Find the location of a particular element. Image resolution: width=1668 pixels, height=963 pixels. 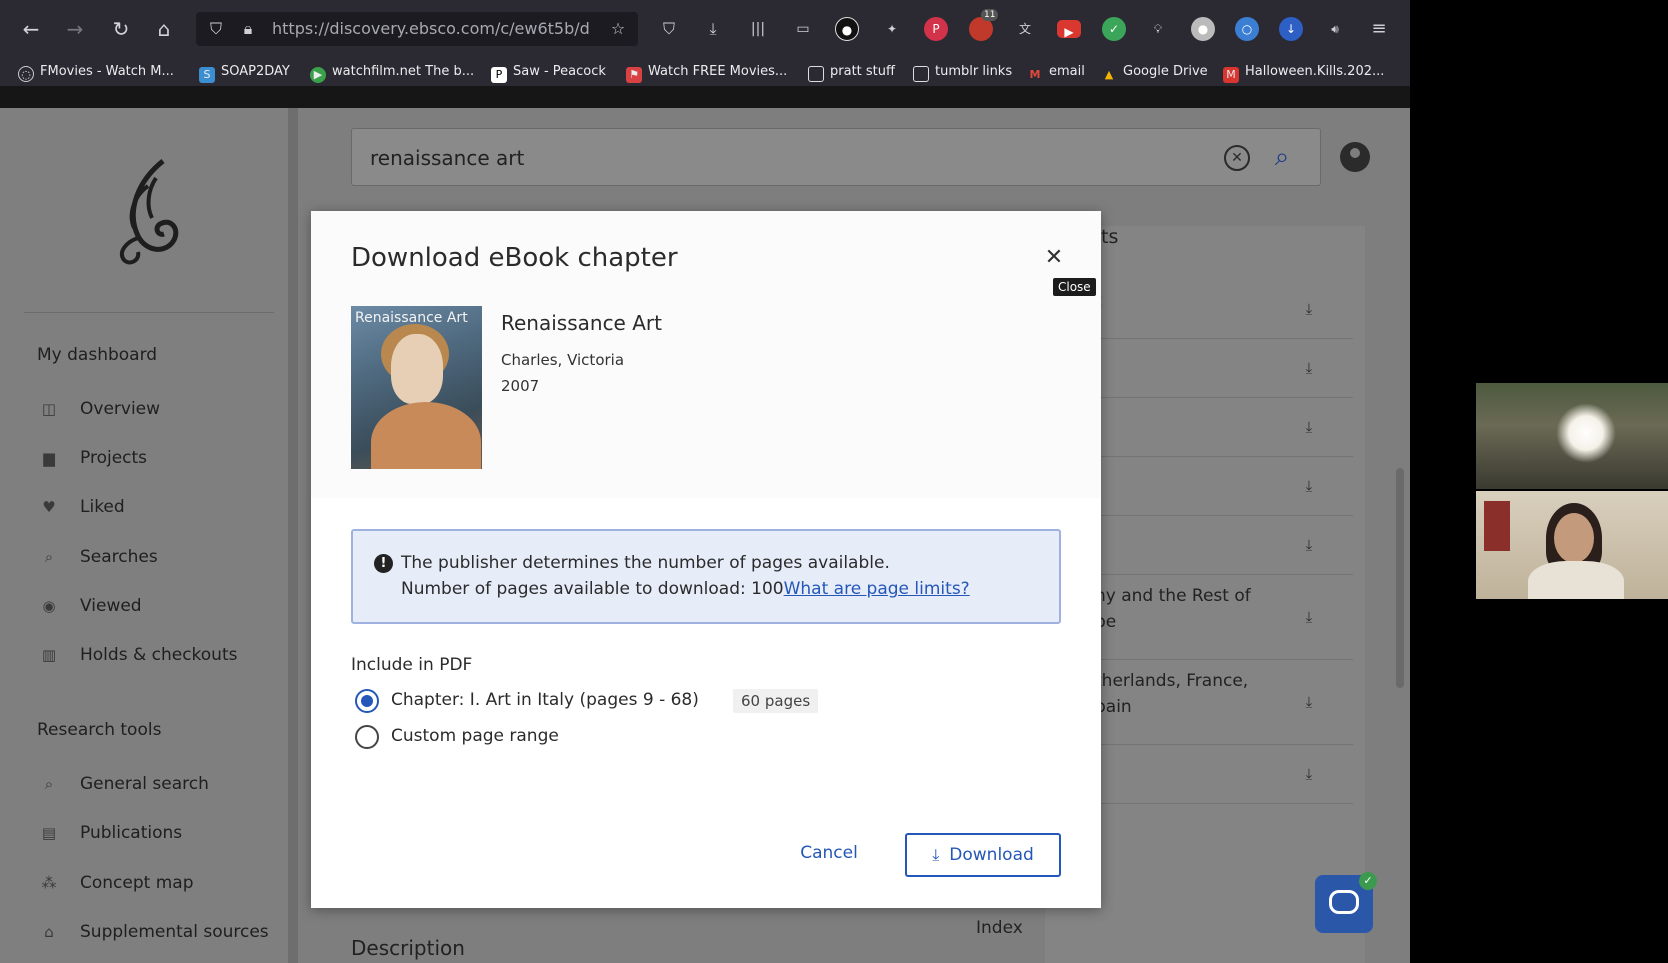

include-in-pdf-label: Include in PDF is located at coordinates (412, 665).